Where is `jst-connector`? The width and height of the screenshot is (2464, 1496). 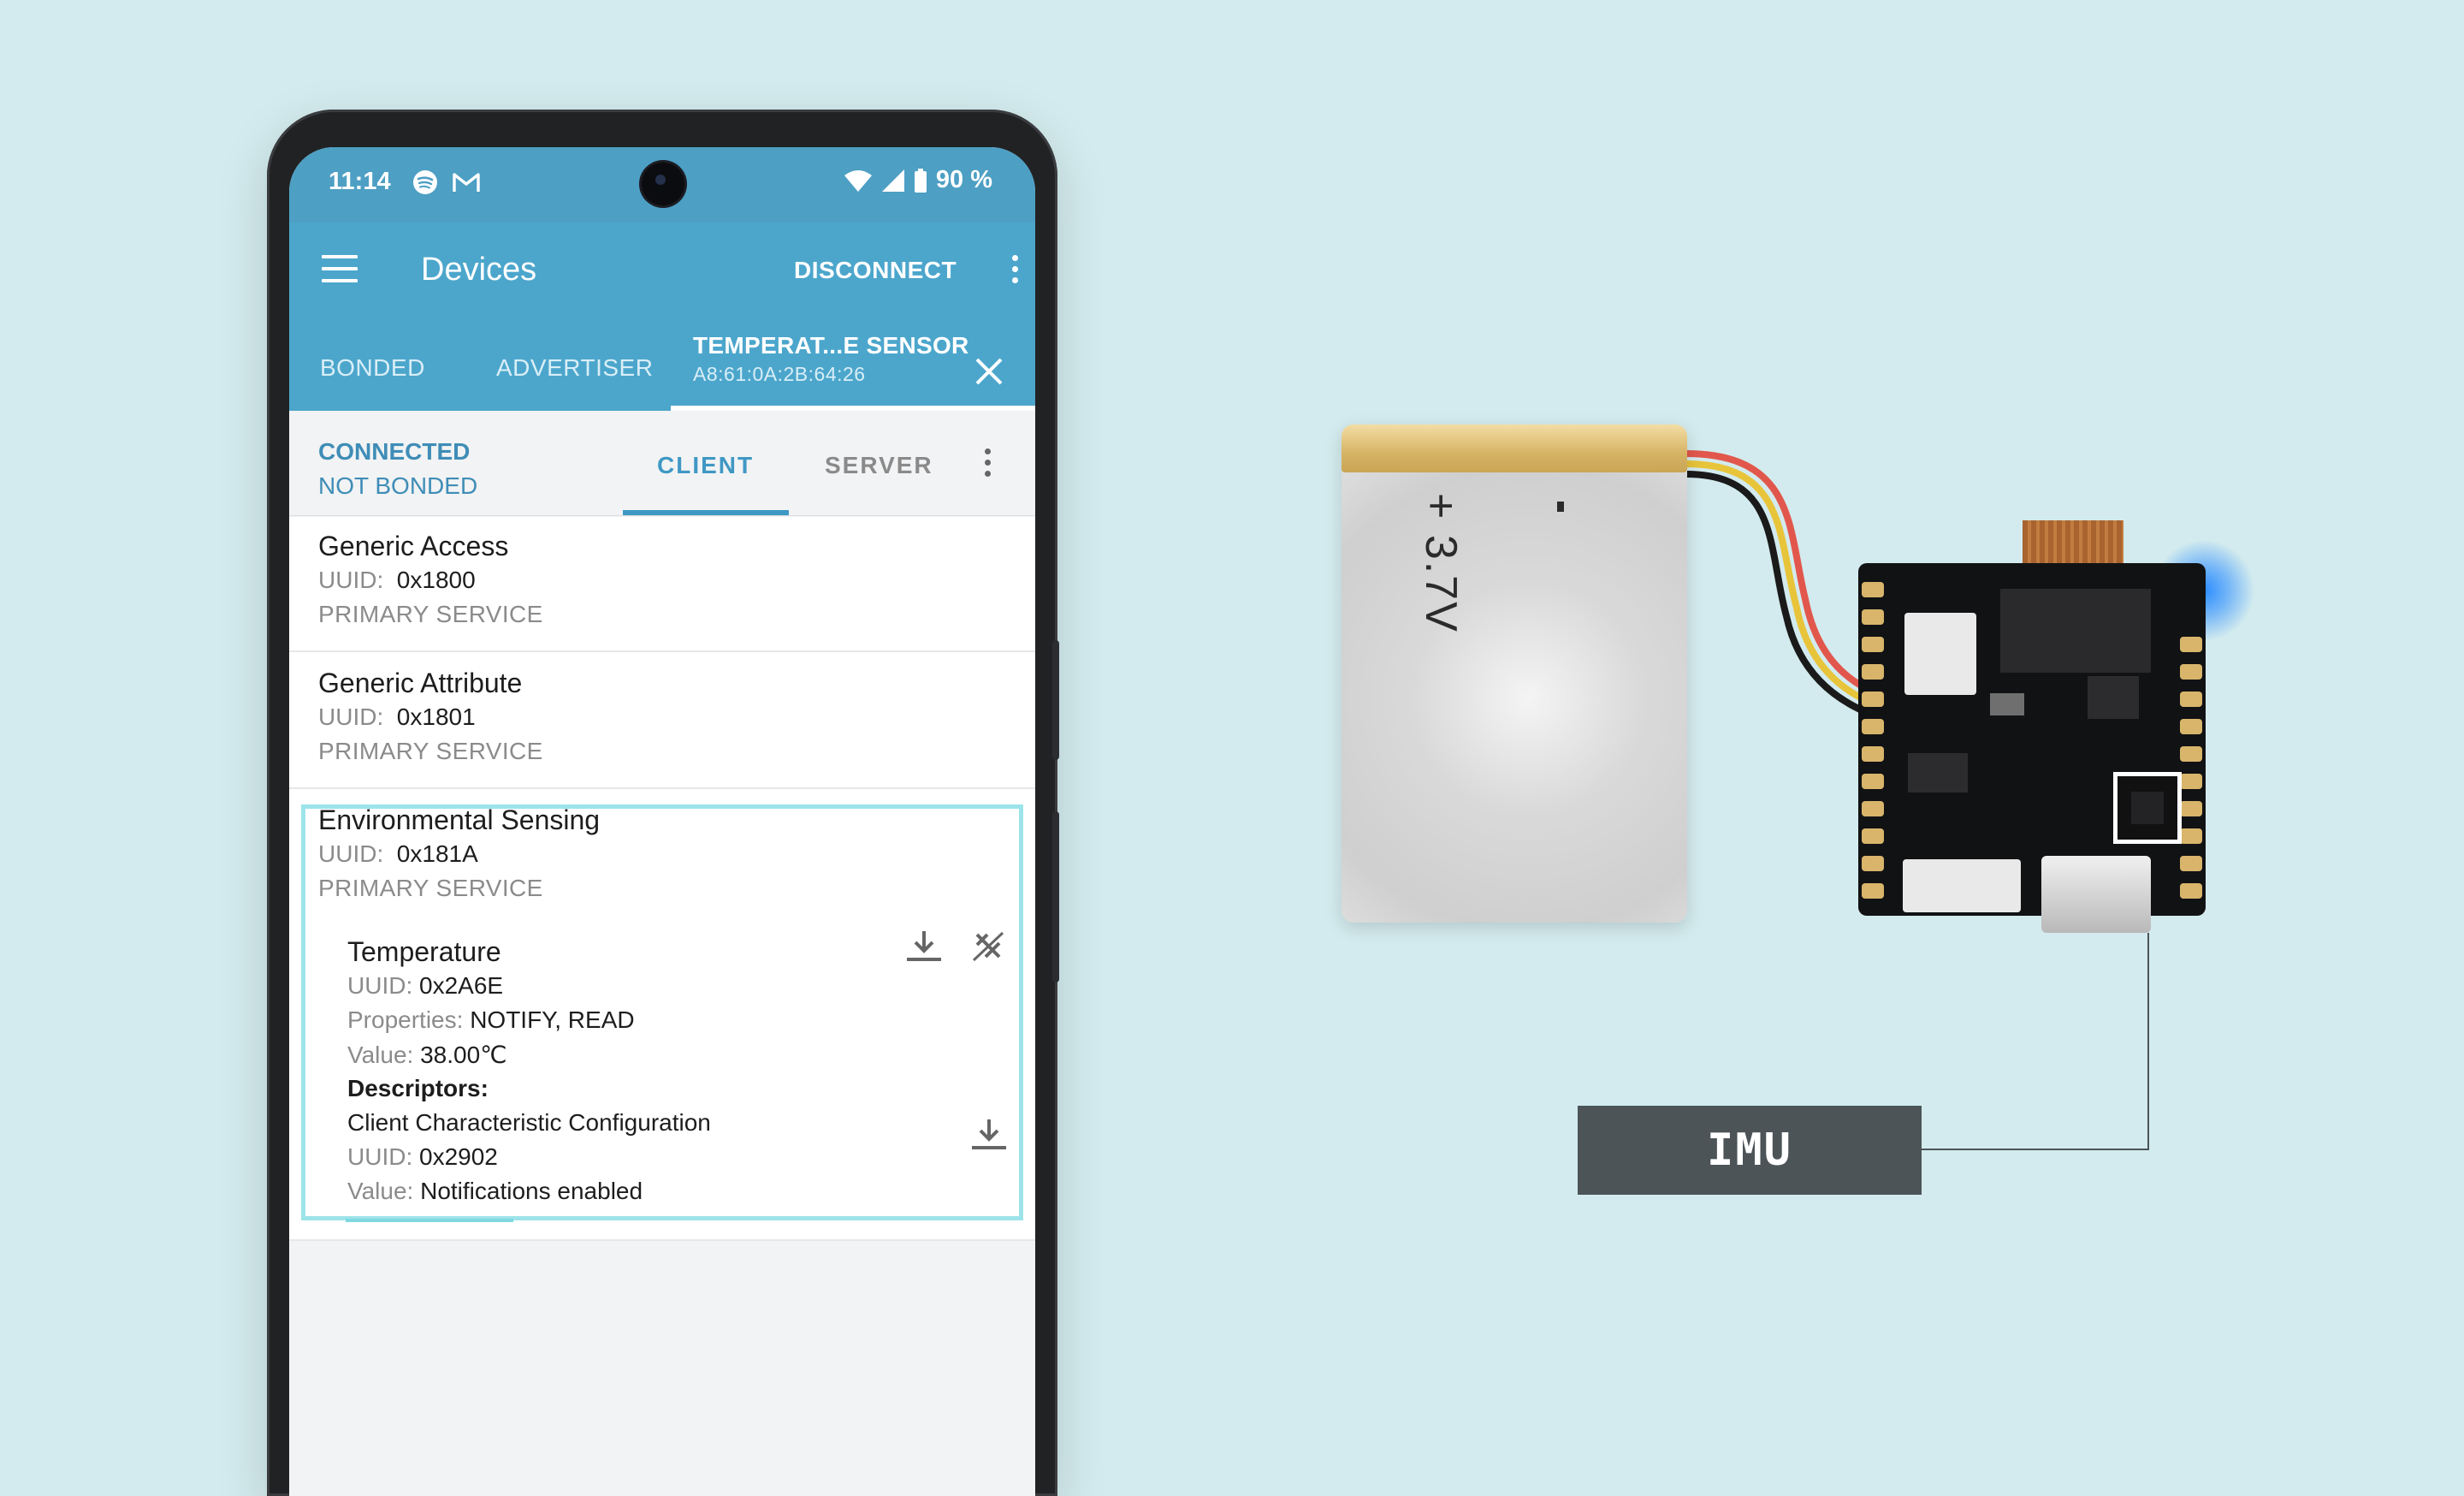
jst-connector is located at coordinates (1962, 886).